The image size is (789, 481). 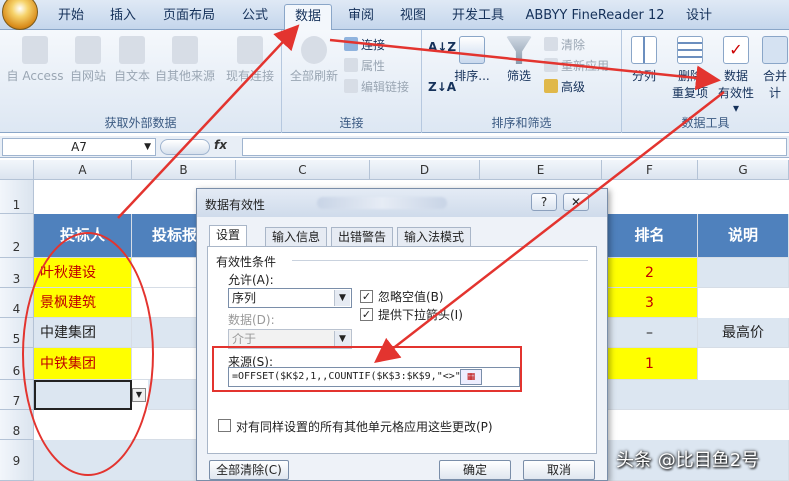 What do you see at coordinates (208, 121) in the screenshot?
I see `arrow-to-data-tab` at bounding box center [208, 121].